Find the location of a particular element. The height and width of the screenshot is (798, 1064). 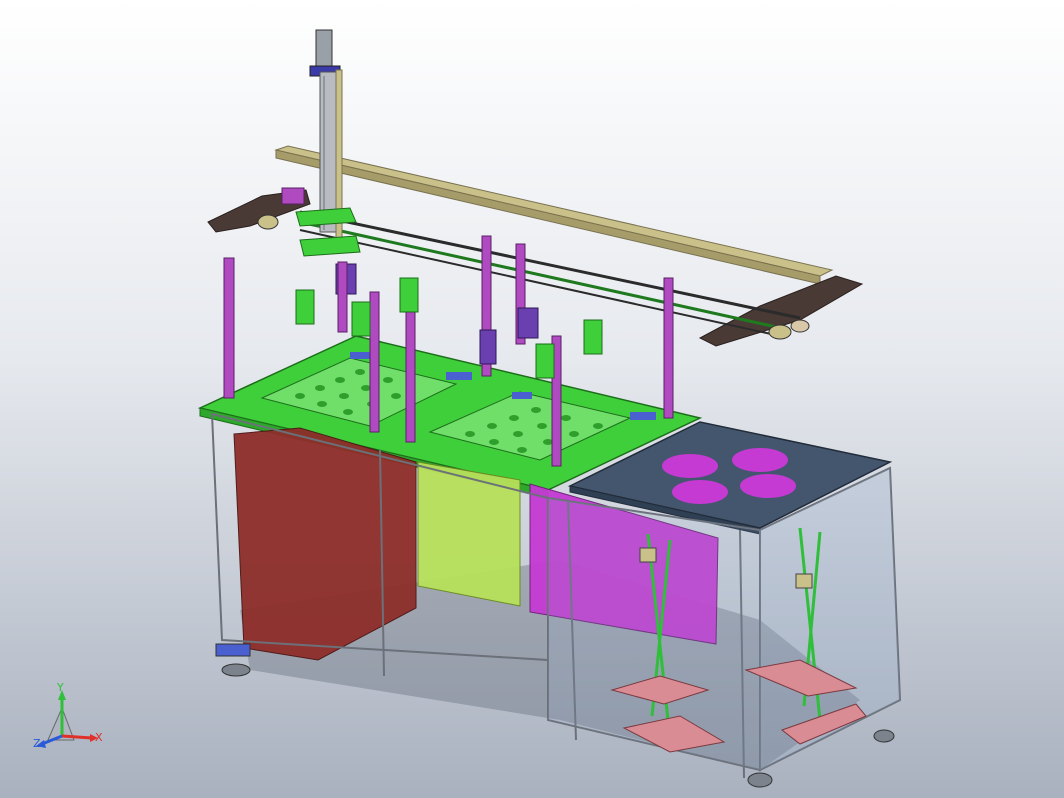

tan-rail is located at coordinates (554, 211).